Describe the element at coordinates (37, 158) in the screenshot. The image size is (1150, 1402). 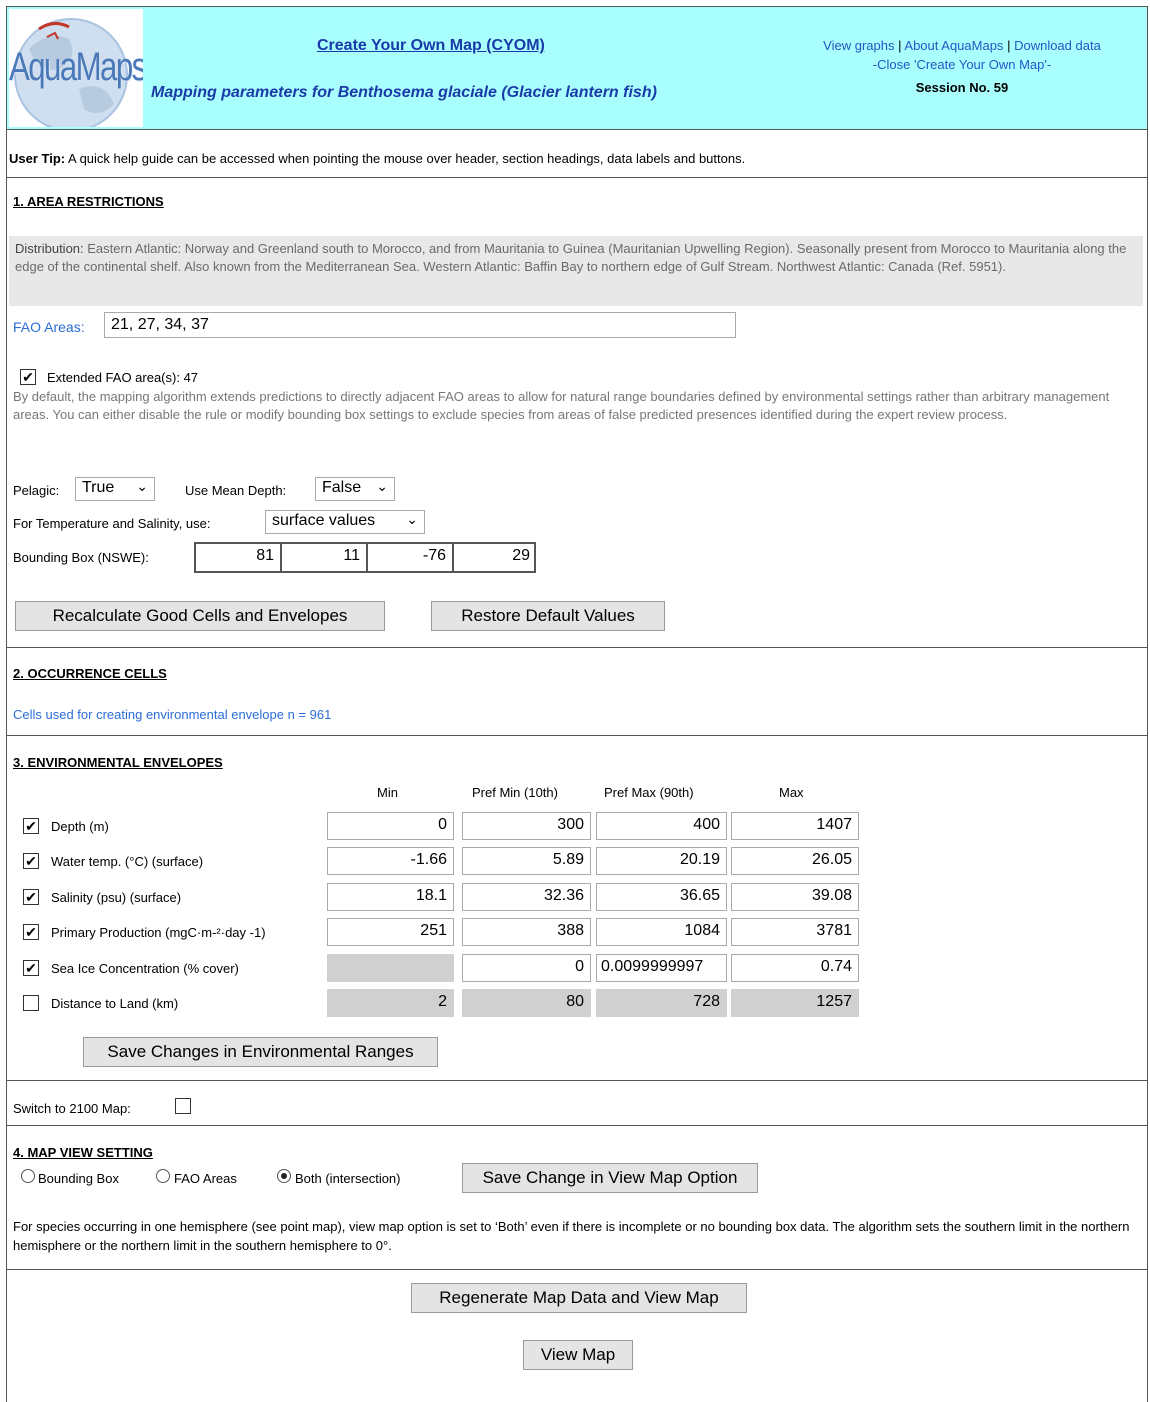
I see `user-tip-label: User Tip:` at that location.